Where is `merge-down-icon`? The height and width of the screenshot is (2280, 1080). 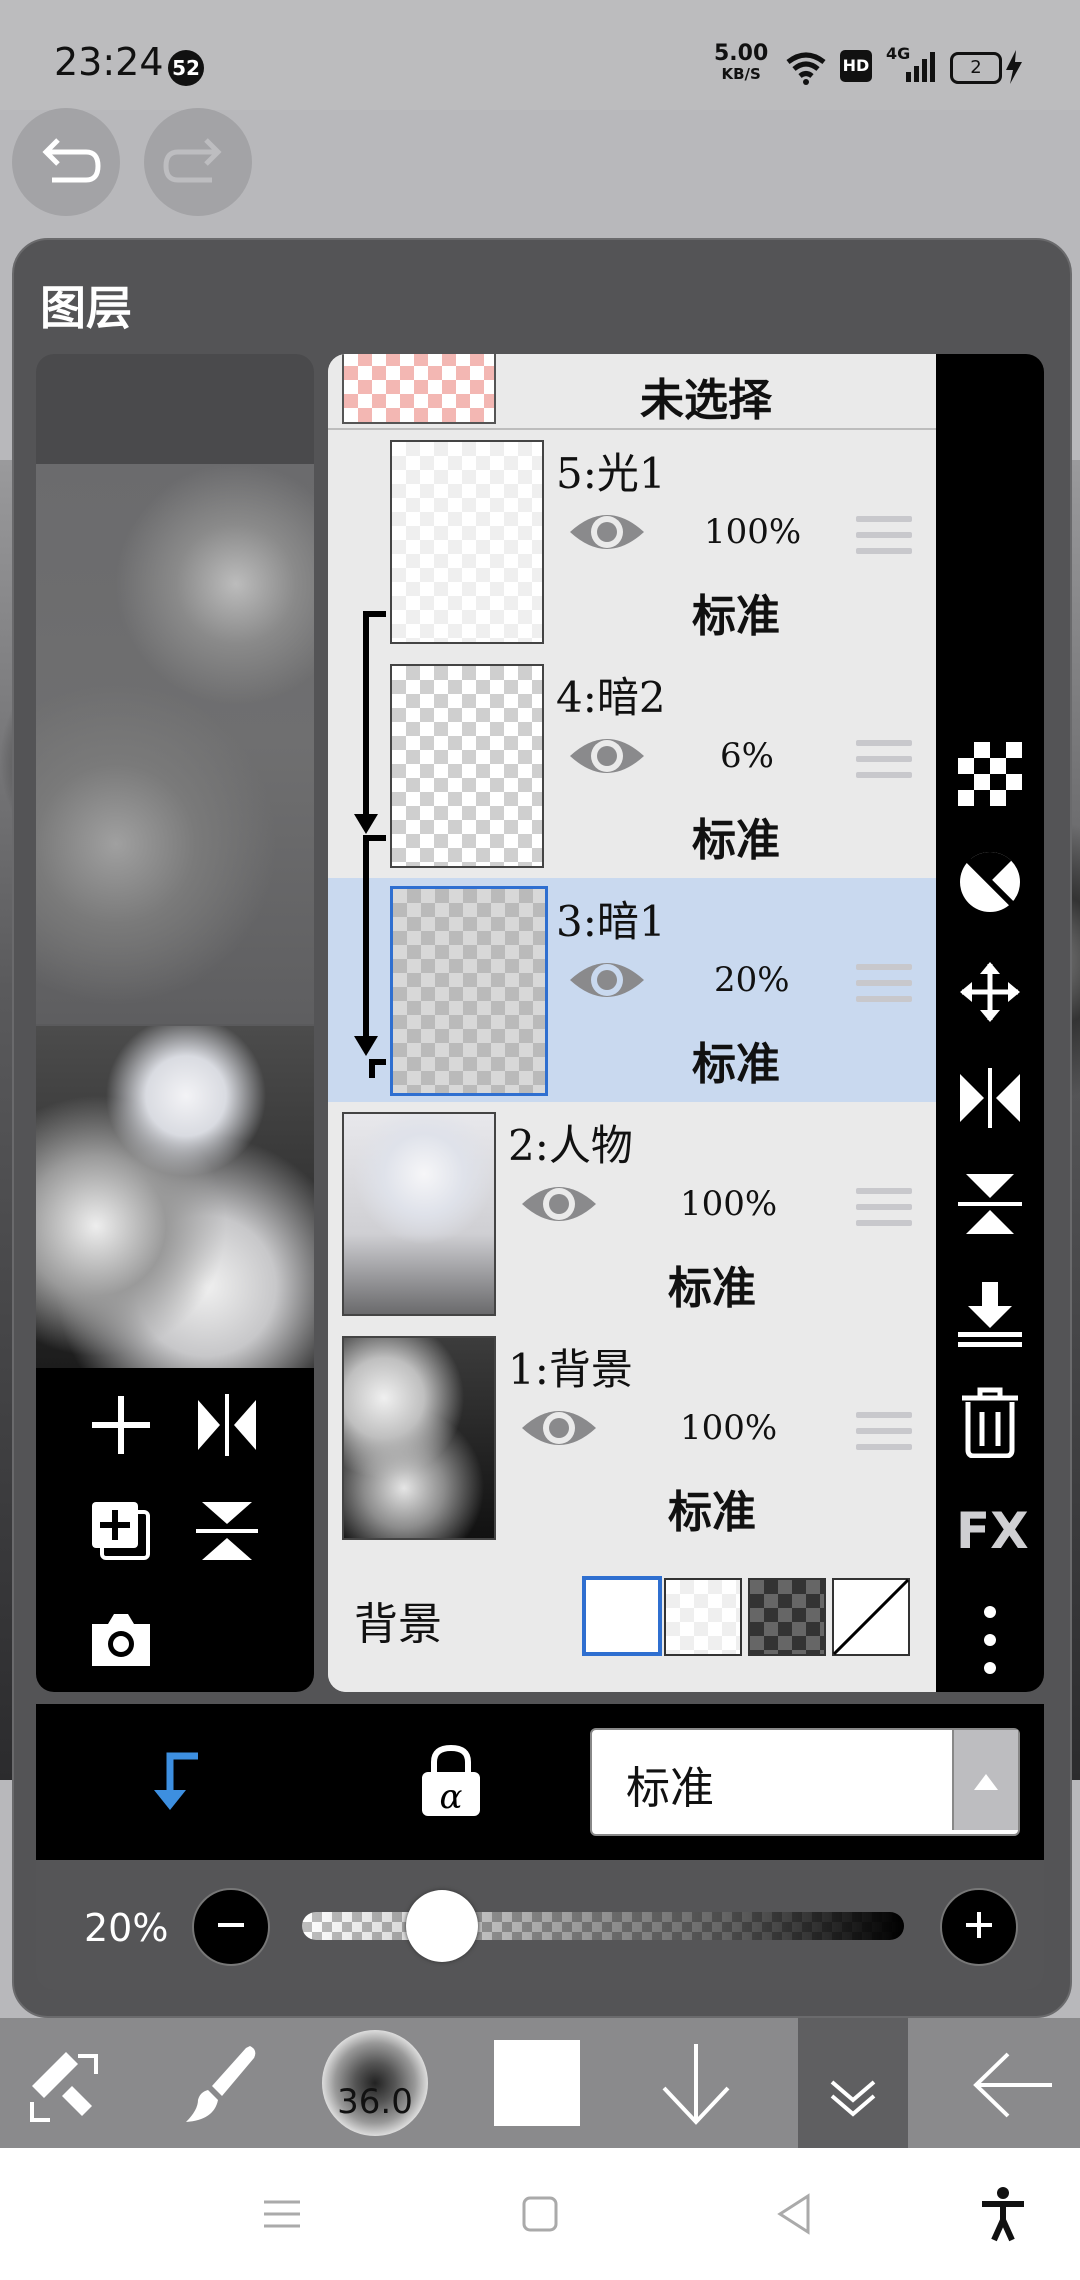 merge-down-icon is located at coordinates (990, 1314).